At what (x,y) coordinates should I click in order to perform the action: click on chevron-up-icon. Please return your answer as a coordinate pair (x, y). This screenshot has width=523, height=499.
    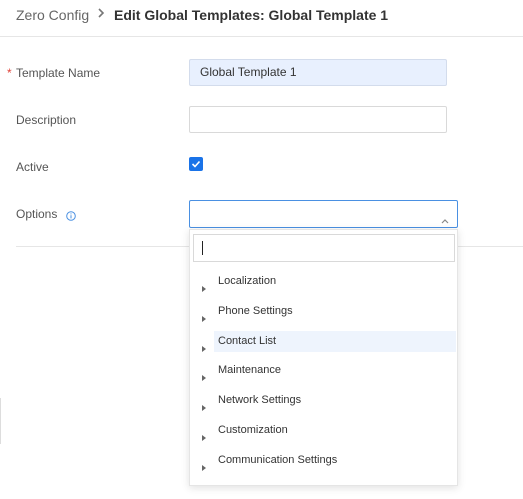
    Looking at the image, I should click on (445, 217).